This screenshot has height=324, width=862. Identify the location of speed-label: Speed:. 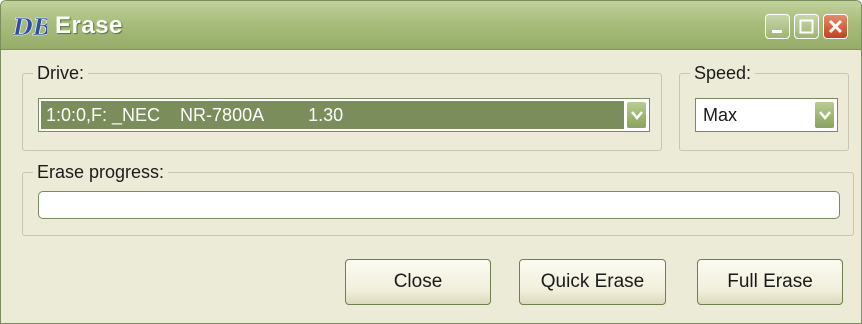
(723, 73).